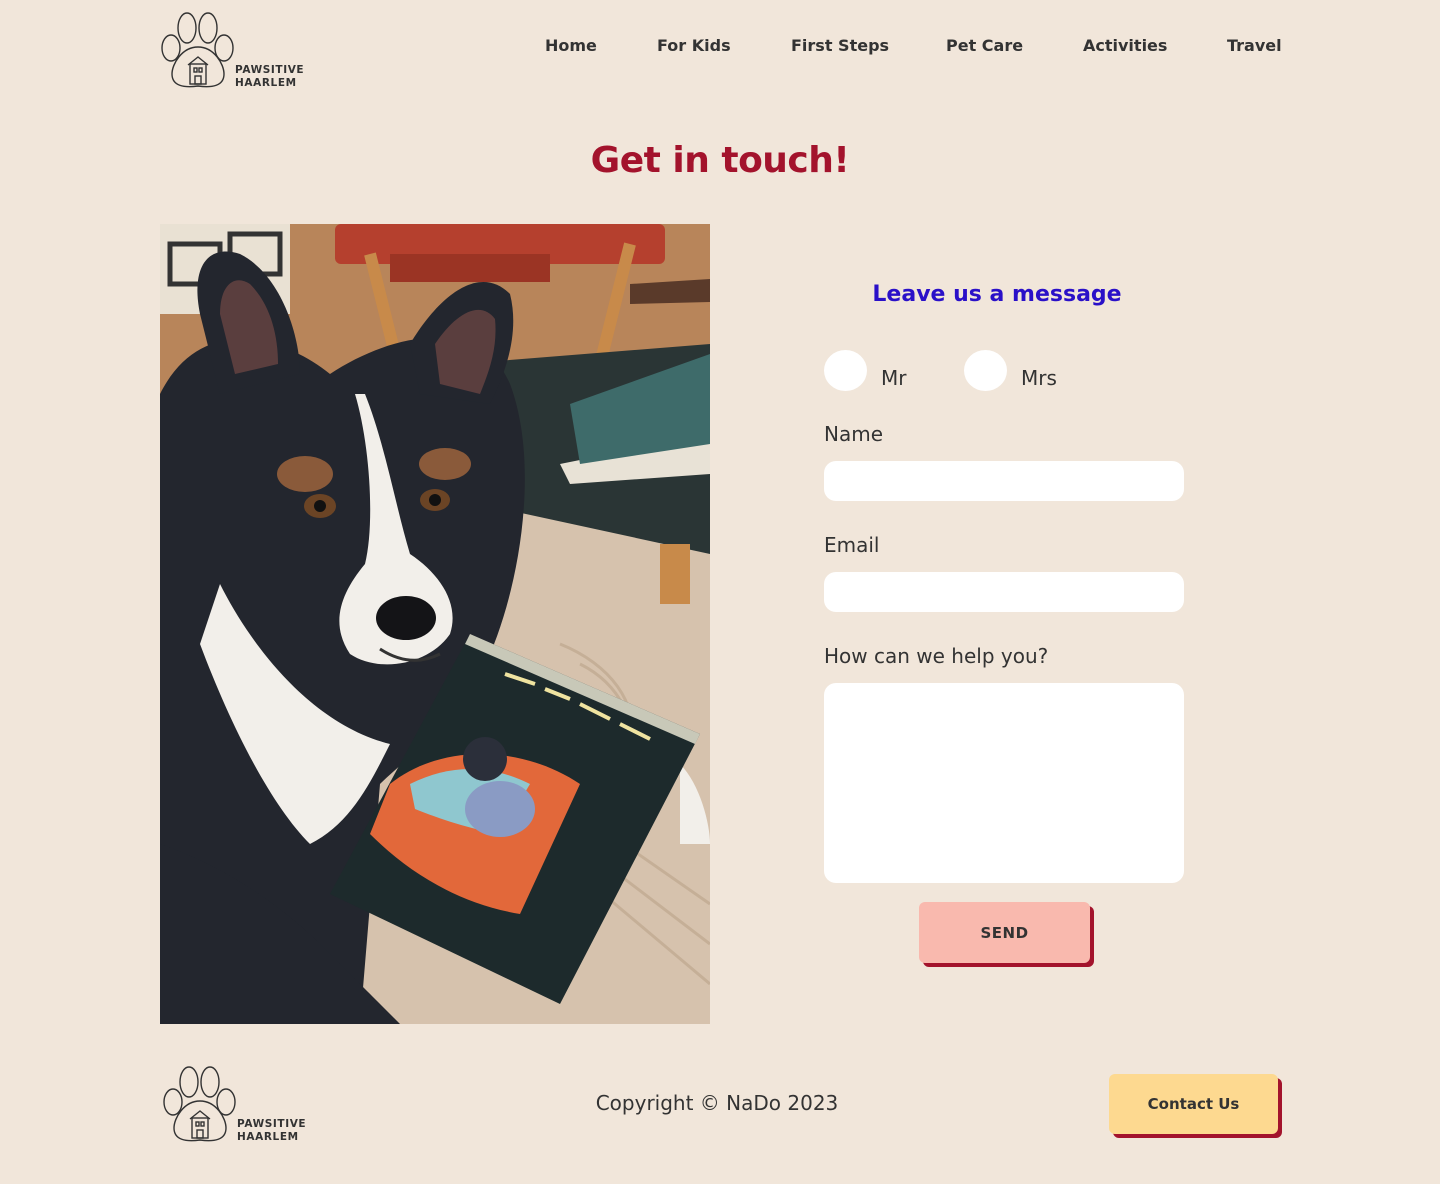 The width and height of the screenshot is (1440, 1184). What do you see at coordinates (1004, 481) in the screenshot?
I see `name-field` at bounding box center [1004, 481].